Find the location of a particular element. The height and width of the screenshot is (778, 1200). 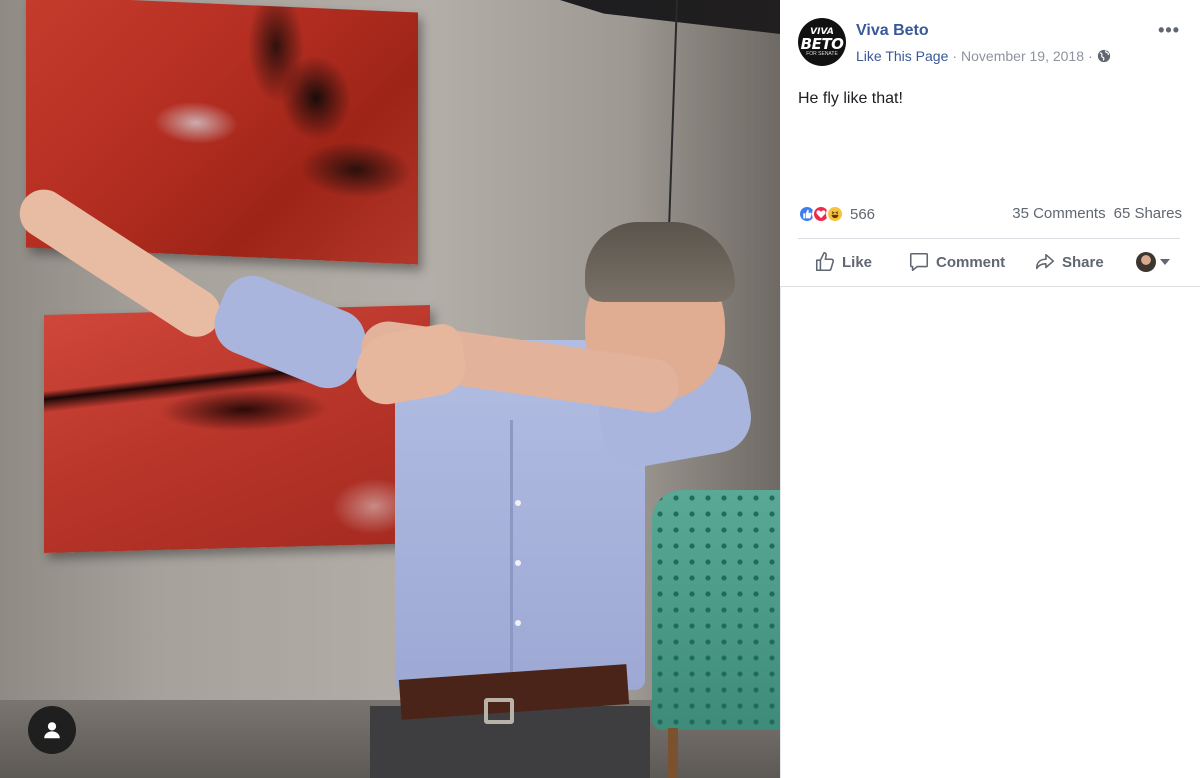

react-as-selector is located at coordinates (1153, 262).